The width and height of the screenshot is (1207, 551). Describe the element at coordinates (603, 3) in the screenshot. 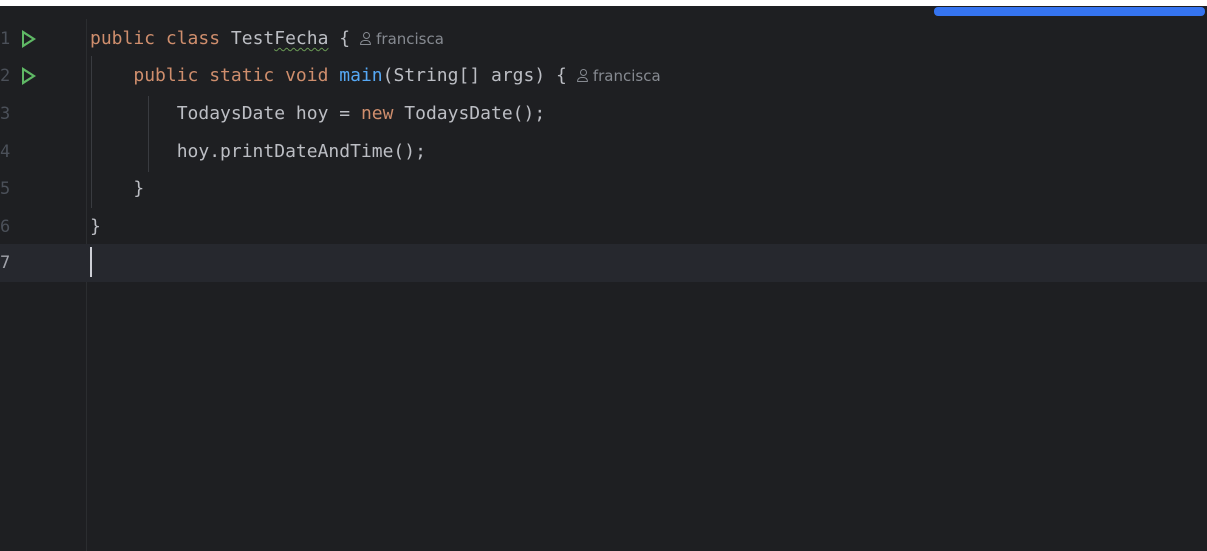

I see `editor-top-border` at that location.